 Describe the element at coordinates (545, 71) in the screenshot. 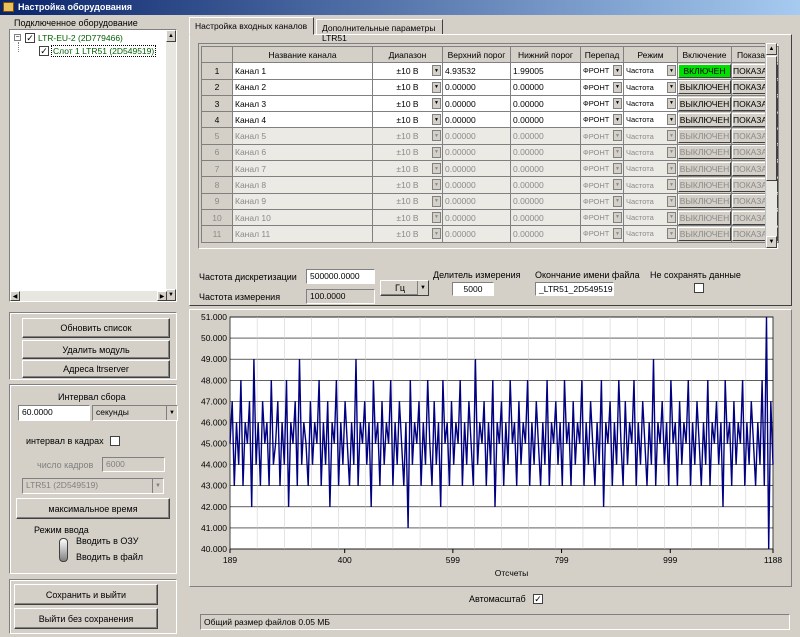

I see `lo-threshold-cell: 1.99005` at that location.